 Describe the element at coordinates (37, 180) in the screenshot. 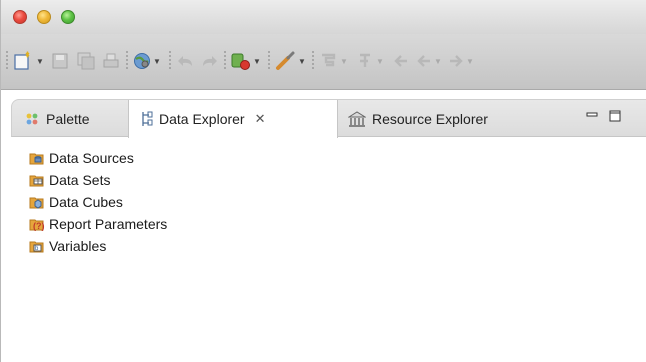

I see `data-sets-icon` at that location.